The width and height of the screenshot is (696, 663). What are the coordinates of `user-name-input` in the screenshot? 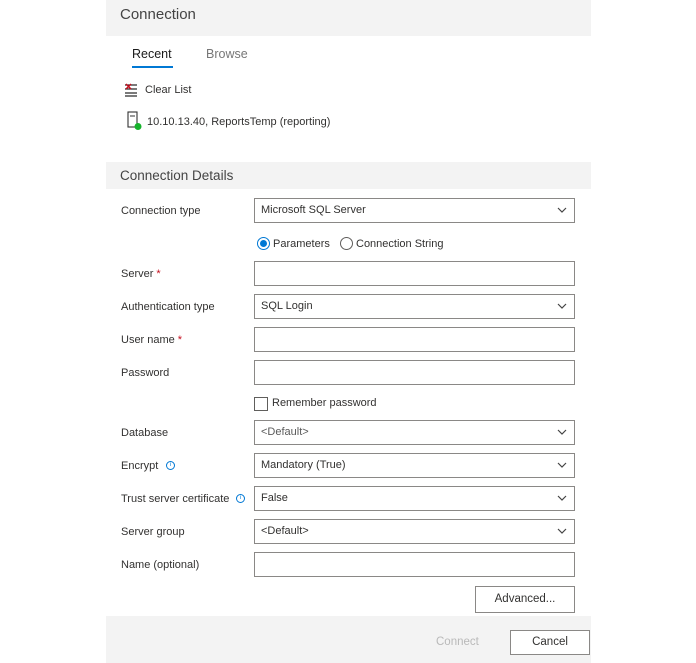 It's located at (414, 339).